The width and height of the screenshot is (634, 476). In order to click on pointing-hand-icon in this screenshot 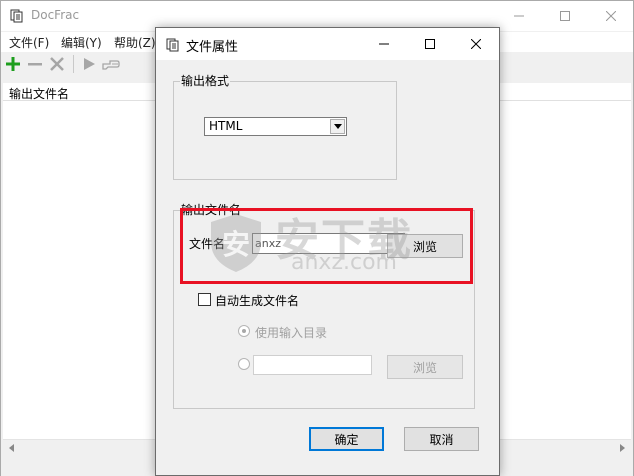, I will do `click(111, 65)`.